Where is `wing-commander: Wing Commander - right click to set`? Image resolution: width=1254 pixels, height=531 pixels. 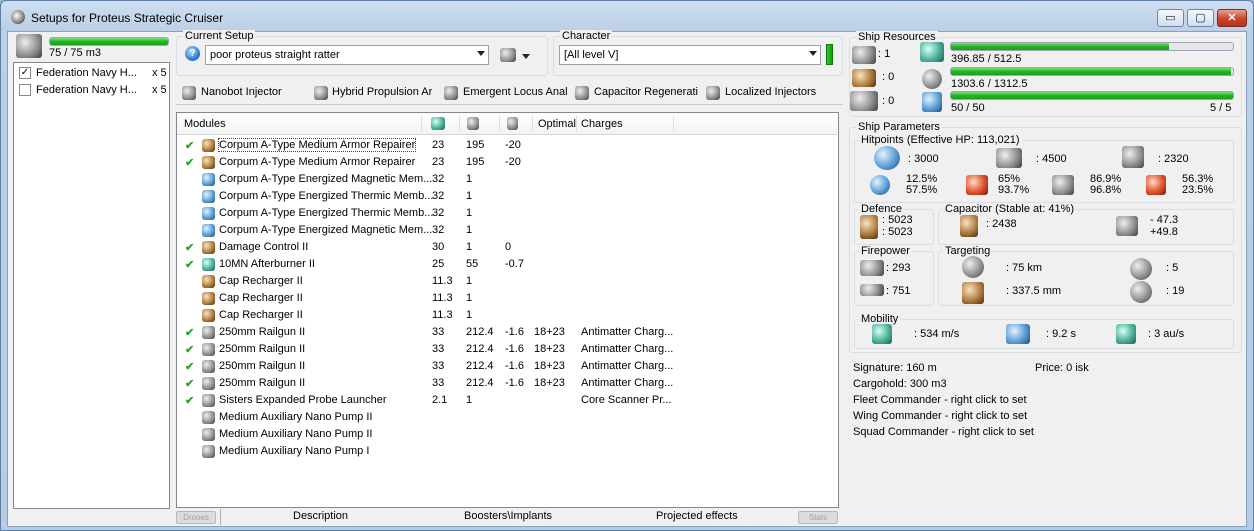 wing-commander: Wing Commander - right click to set is located at coordinates (940, 416).